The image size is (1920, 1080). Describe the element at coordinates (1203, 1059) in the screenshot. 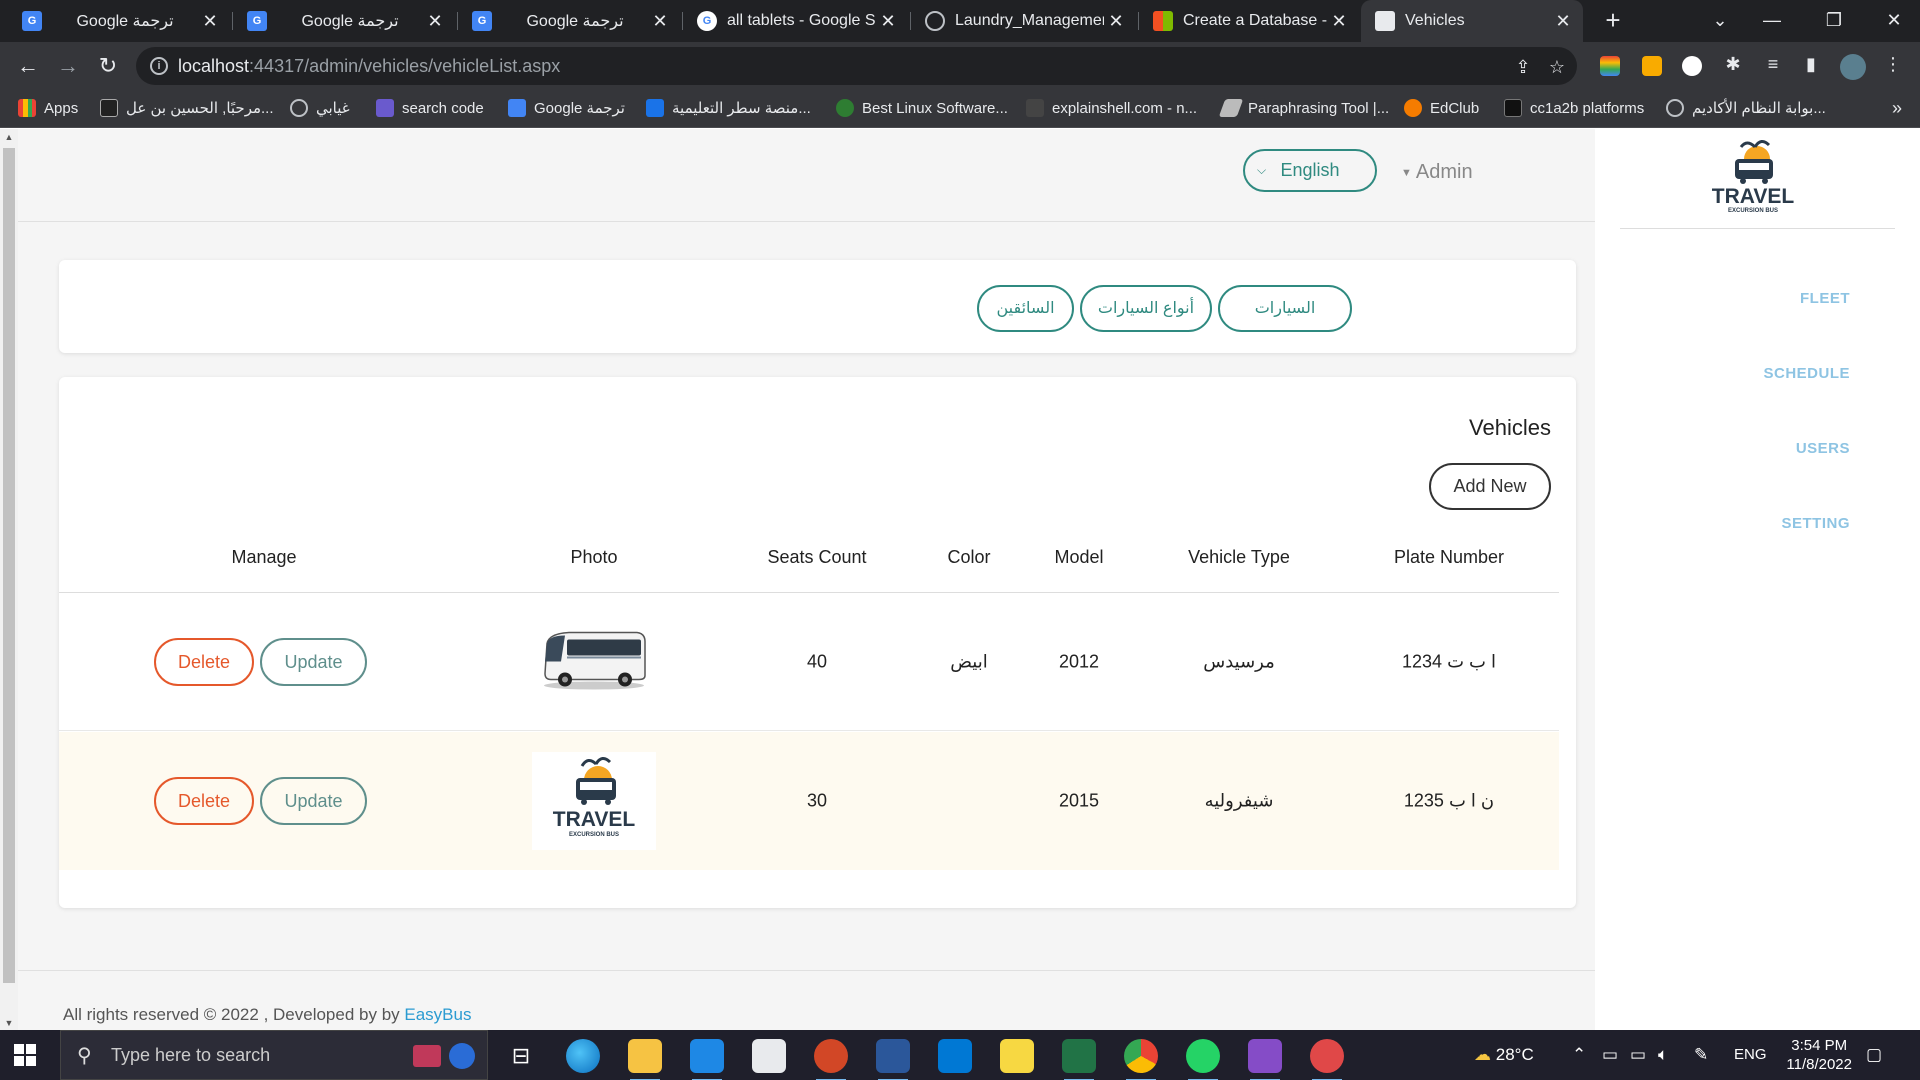

I see `whatsapp-icon` at that location.